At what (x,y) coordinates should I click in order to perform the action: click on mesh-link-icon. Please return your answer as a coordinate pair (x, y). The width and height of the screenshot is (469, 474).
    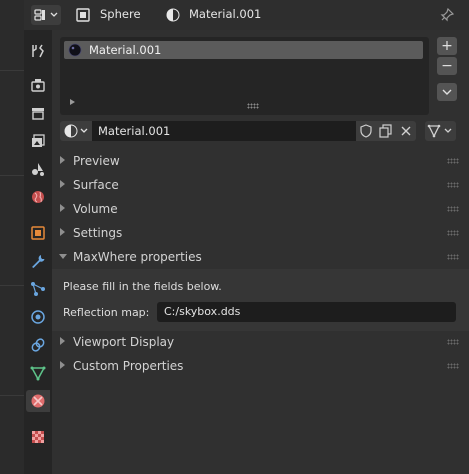
    Looking at the image, I should click on (439, 131).